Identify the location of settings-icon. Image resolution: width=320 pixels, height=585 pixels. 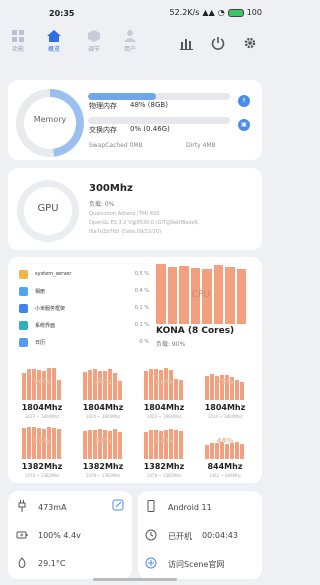
(250, 43).